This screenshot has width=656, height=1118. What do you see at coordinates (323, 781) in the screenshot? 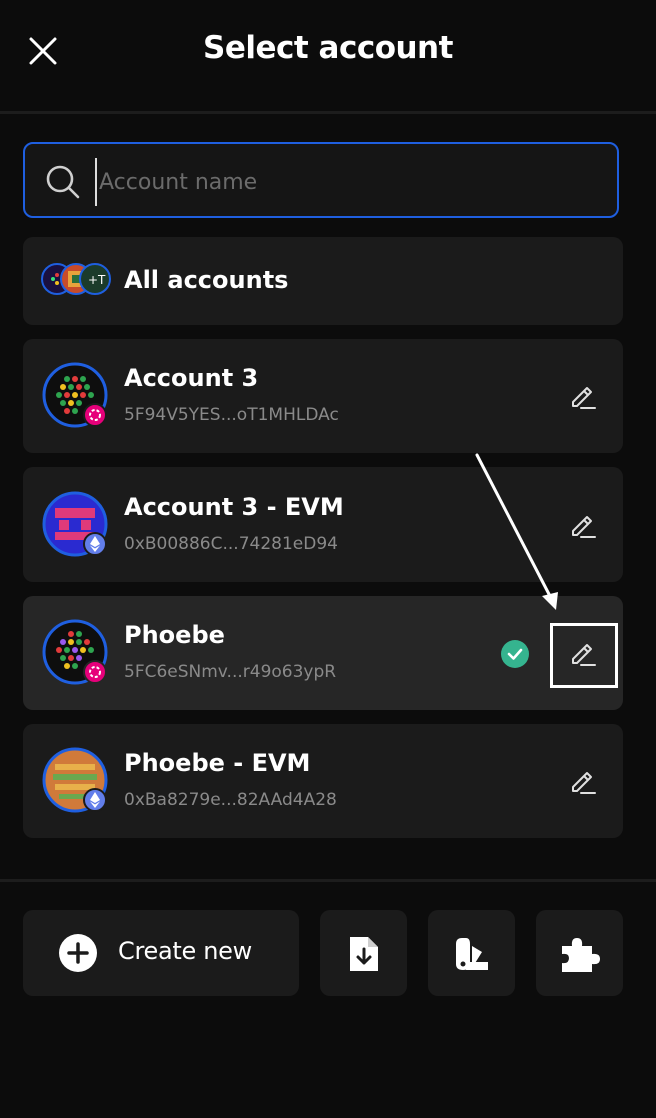
I see `account-item: Phoebe - EVM 0xBa8279e...82AAd4A28` at bounding box center [323, 781].